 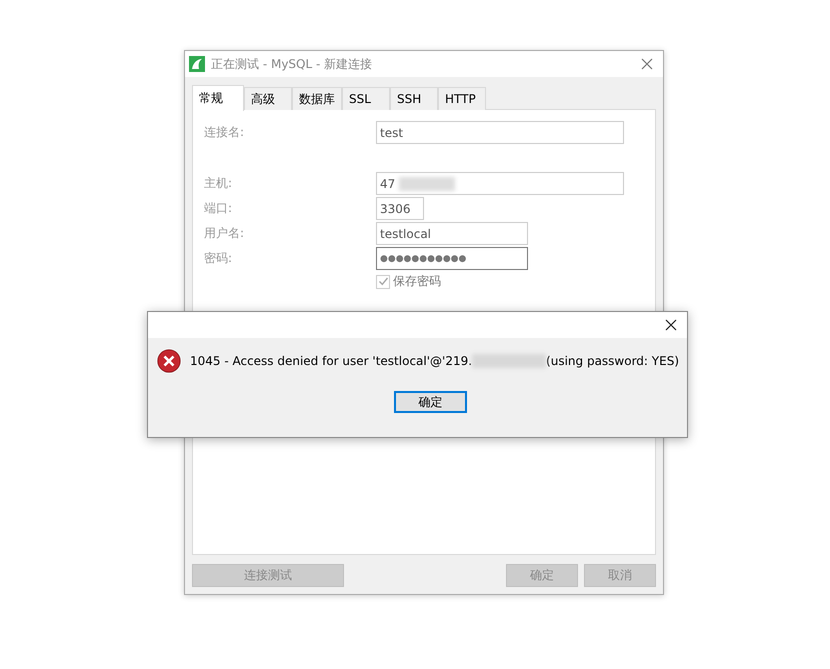 I want to click on tab: SSH, so click(x=414, y=98).